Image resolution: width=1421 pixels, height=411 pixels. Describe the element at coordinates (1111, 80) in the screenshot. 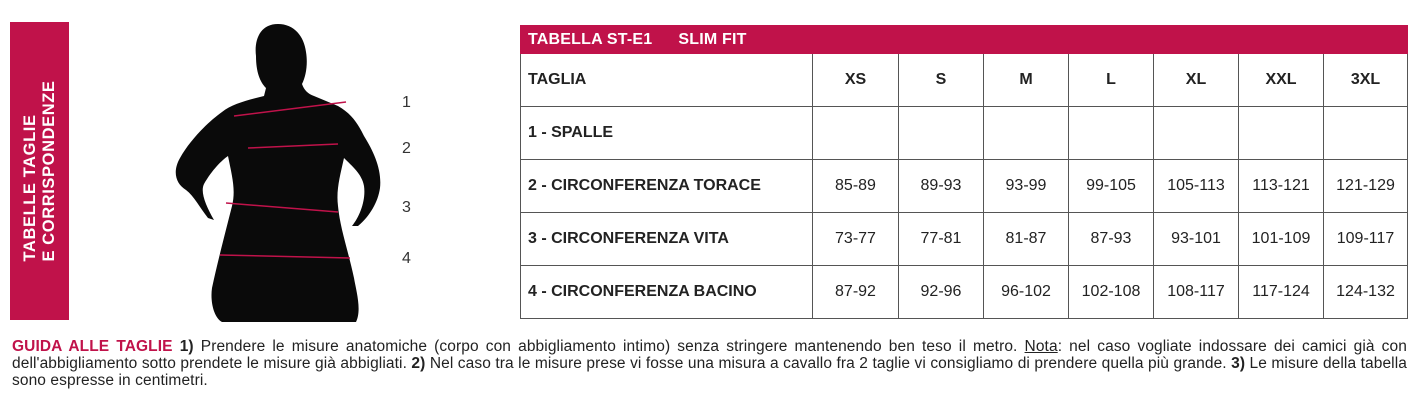

I see `header-size-l: L` at that location.